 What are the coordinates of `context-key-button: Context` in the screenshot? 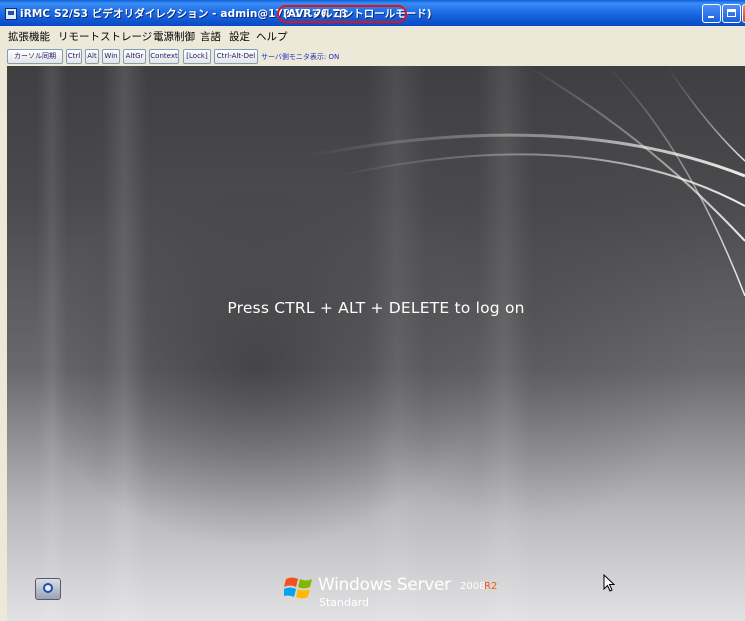 It's located at (164, 56).